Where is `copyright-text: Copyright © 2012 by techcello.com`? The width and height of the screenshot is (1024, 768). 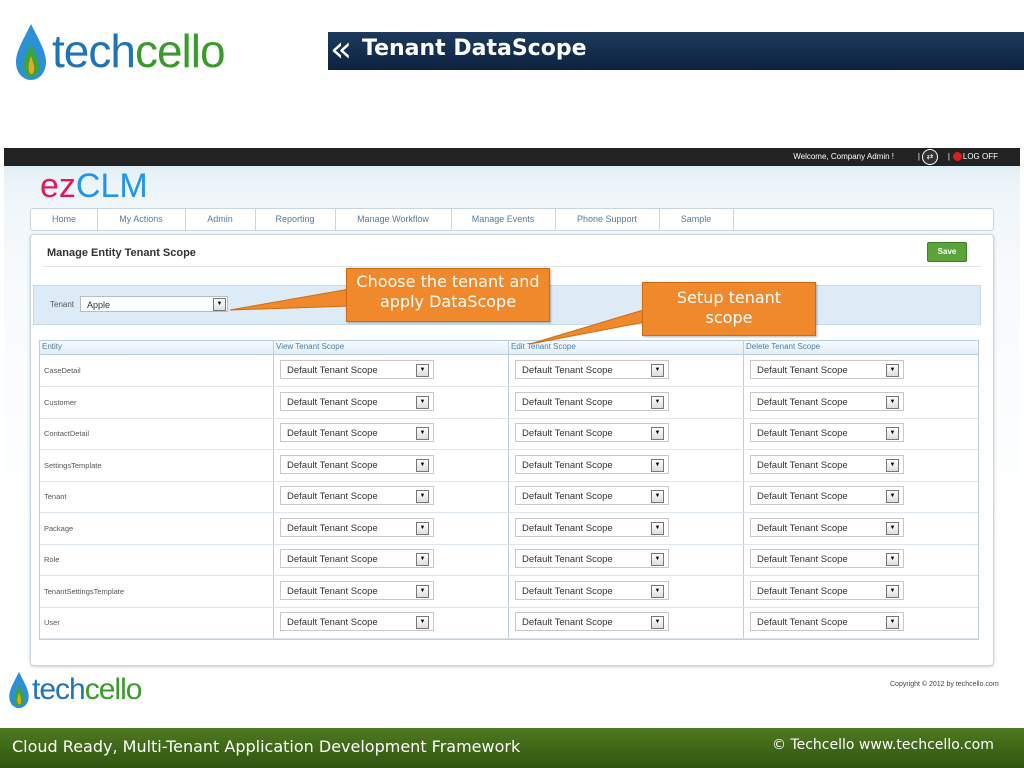 copyright-text: Copyright © 2012 by techcello.com is located at coordinates (944, 684).